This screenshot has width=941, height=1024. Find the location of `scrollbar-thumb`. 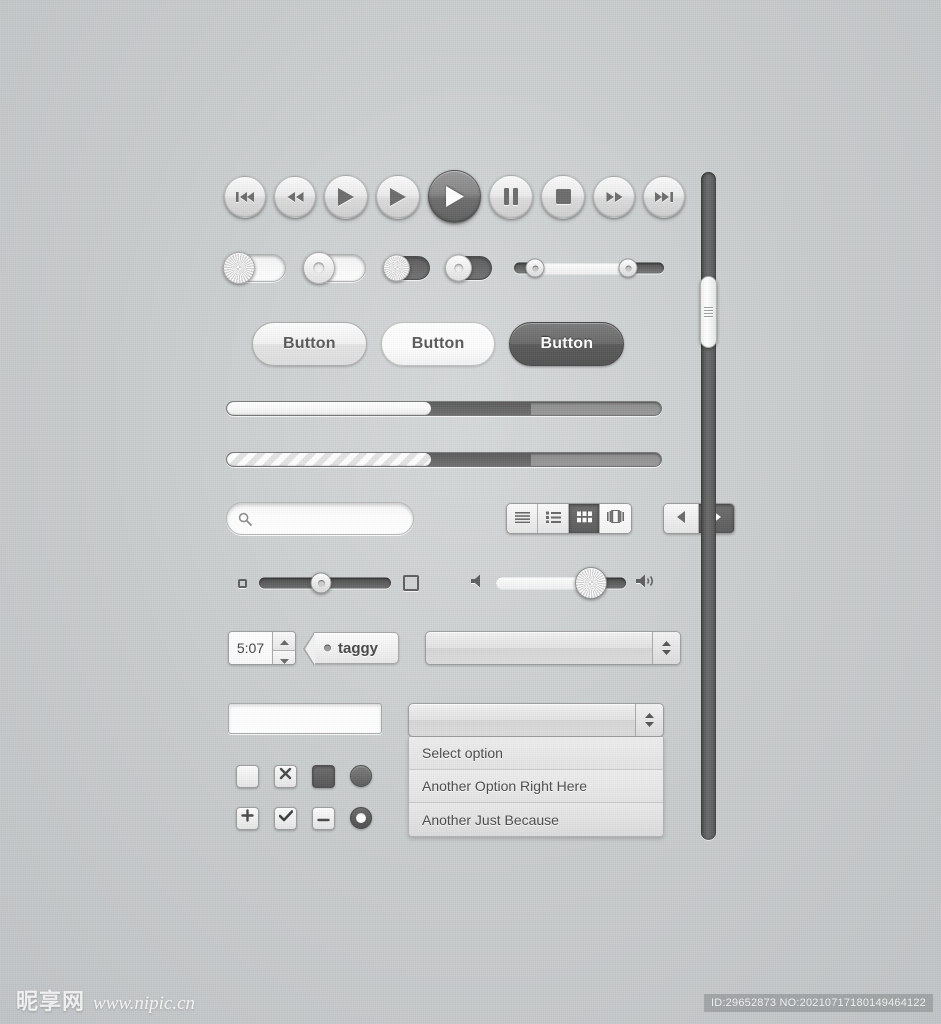

scrollbar-thumb is located at coordinates (708, 312).